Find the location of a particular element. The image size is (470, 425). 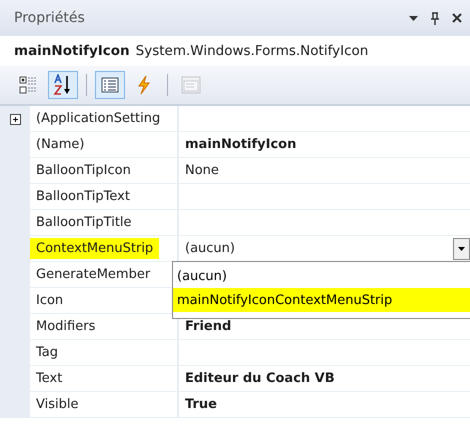

value-cell: Editeur du Coach VB is located at coordinates (324, 379).